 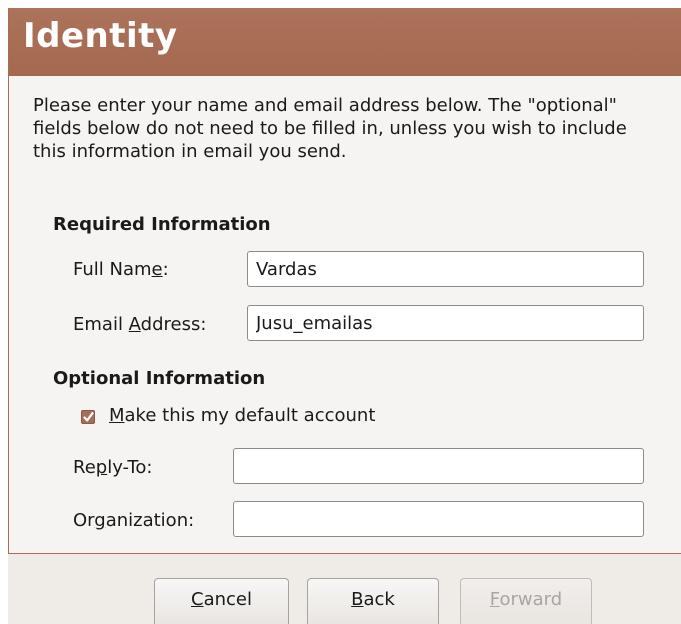 What do you see at coordinates (112, 269) in the screenshot?
I see `full-name-label-pre: Full Nam` at bounding box center [112, 269].